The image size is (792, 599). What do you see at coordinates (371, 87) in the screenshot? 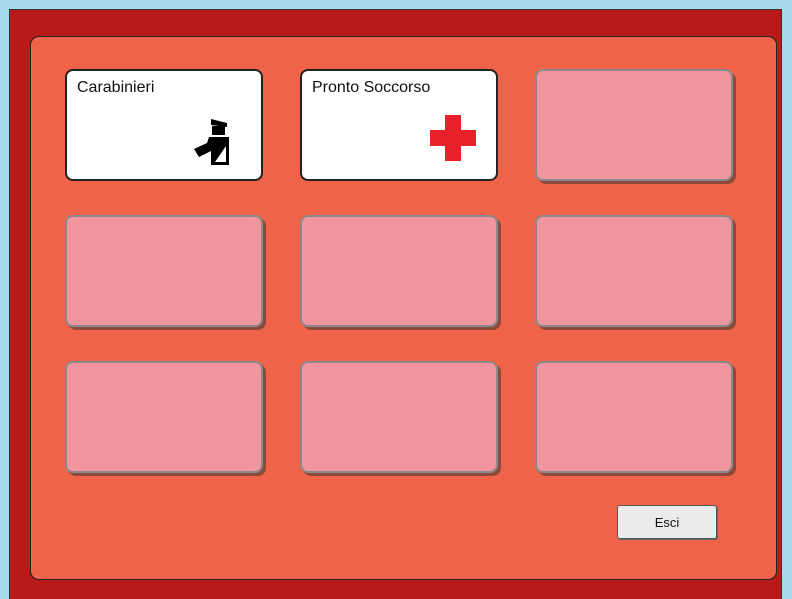
I see `tile-label: Pronto Soccorso` at bounding box center [371, 87].